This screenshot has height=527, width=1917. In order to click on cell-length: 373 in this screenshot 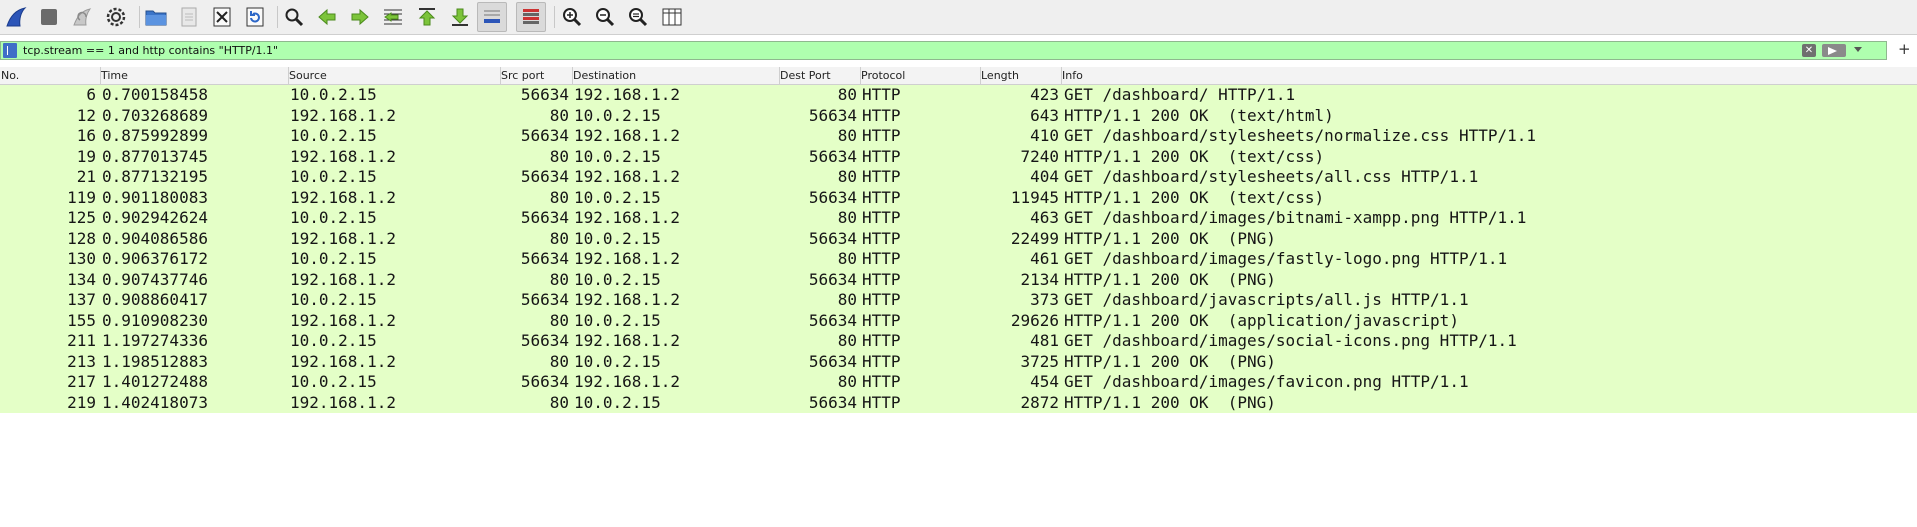, I will do `click(1044, 299)`.